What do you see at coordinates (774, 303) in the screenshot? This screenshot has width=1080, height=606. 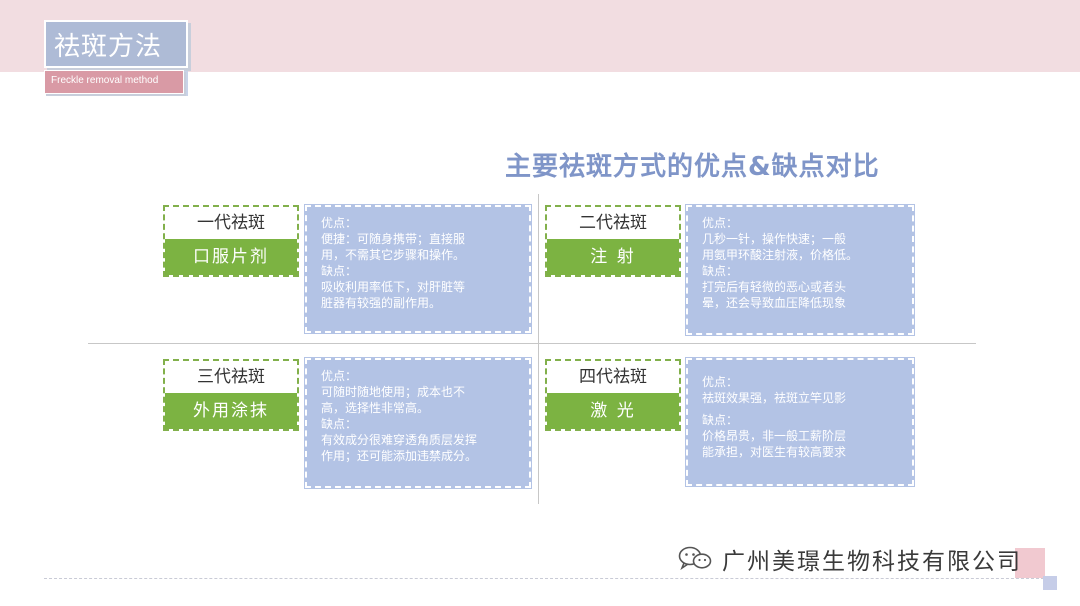 I see `cons-line: 晕，还会导致血压降低现象` at bounding box center [774, 303].